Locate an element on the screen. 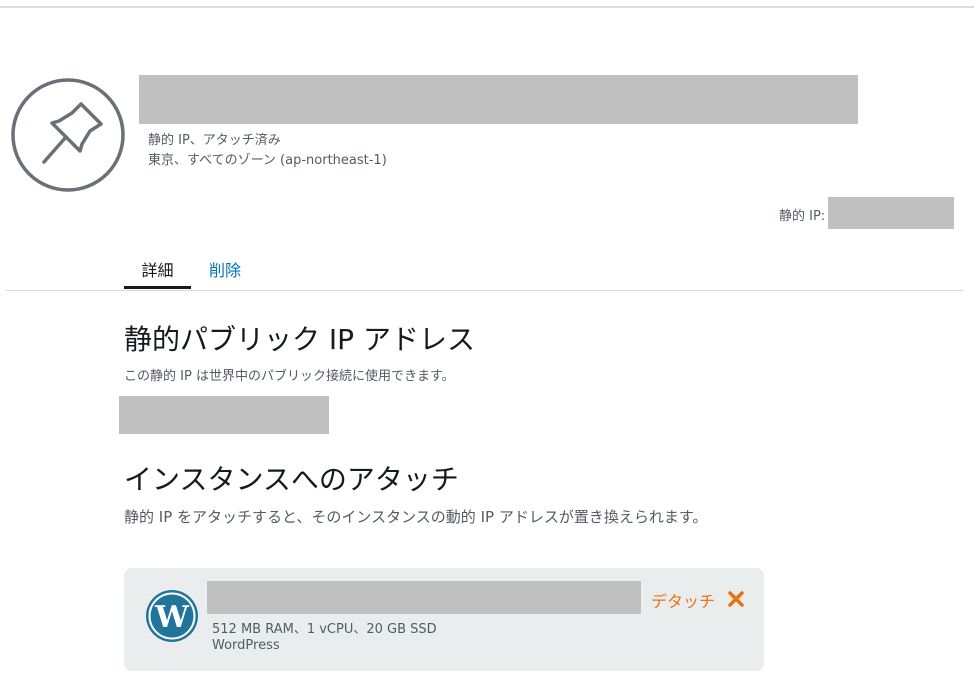  top-border is located at coordinates (487, 4).